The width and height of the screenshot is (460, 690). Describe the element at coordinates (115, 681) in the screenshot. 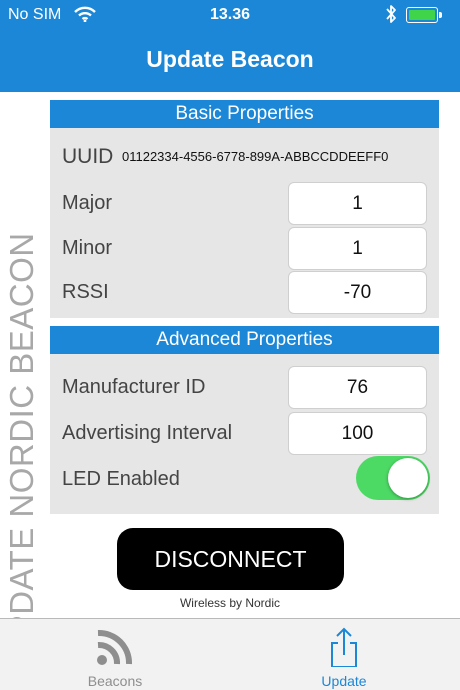

I see `tab-beacons-label: Beacons` at that location.